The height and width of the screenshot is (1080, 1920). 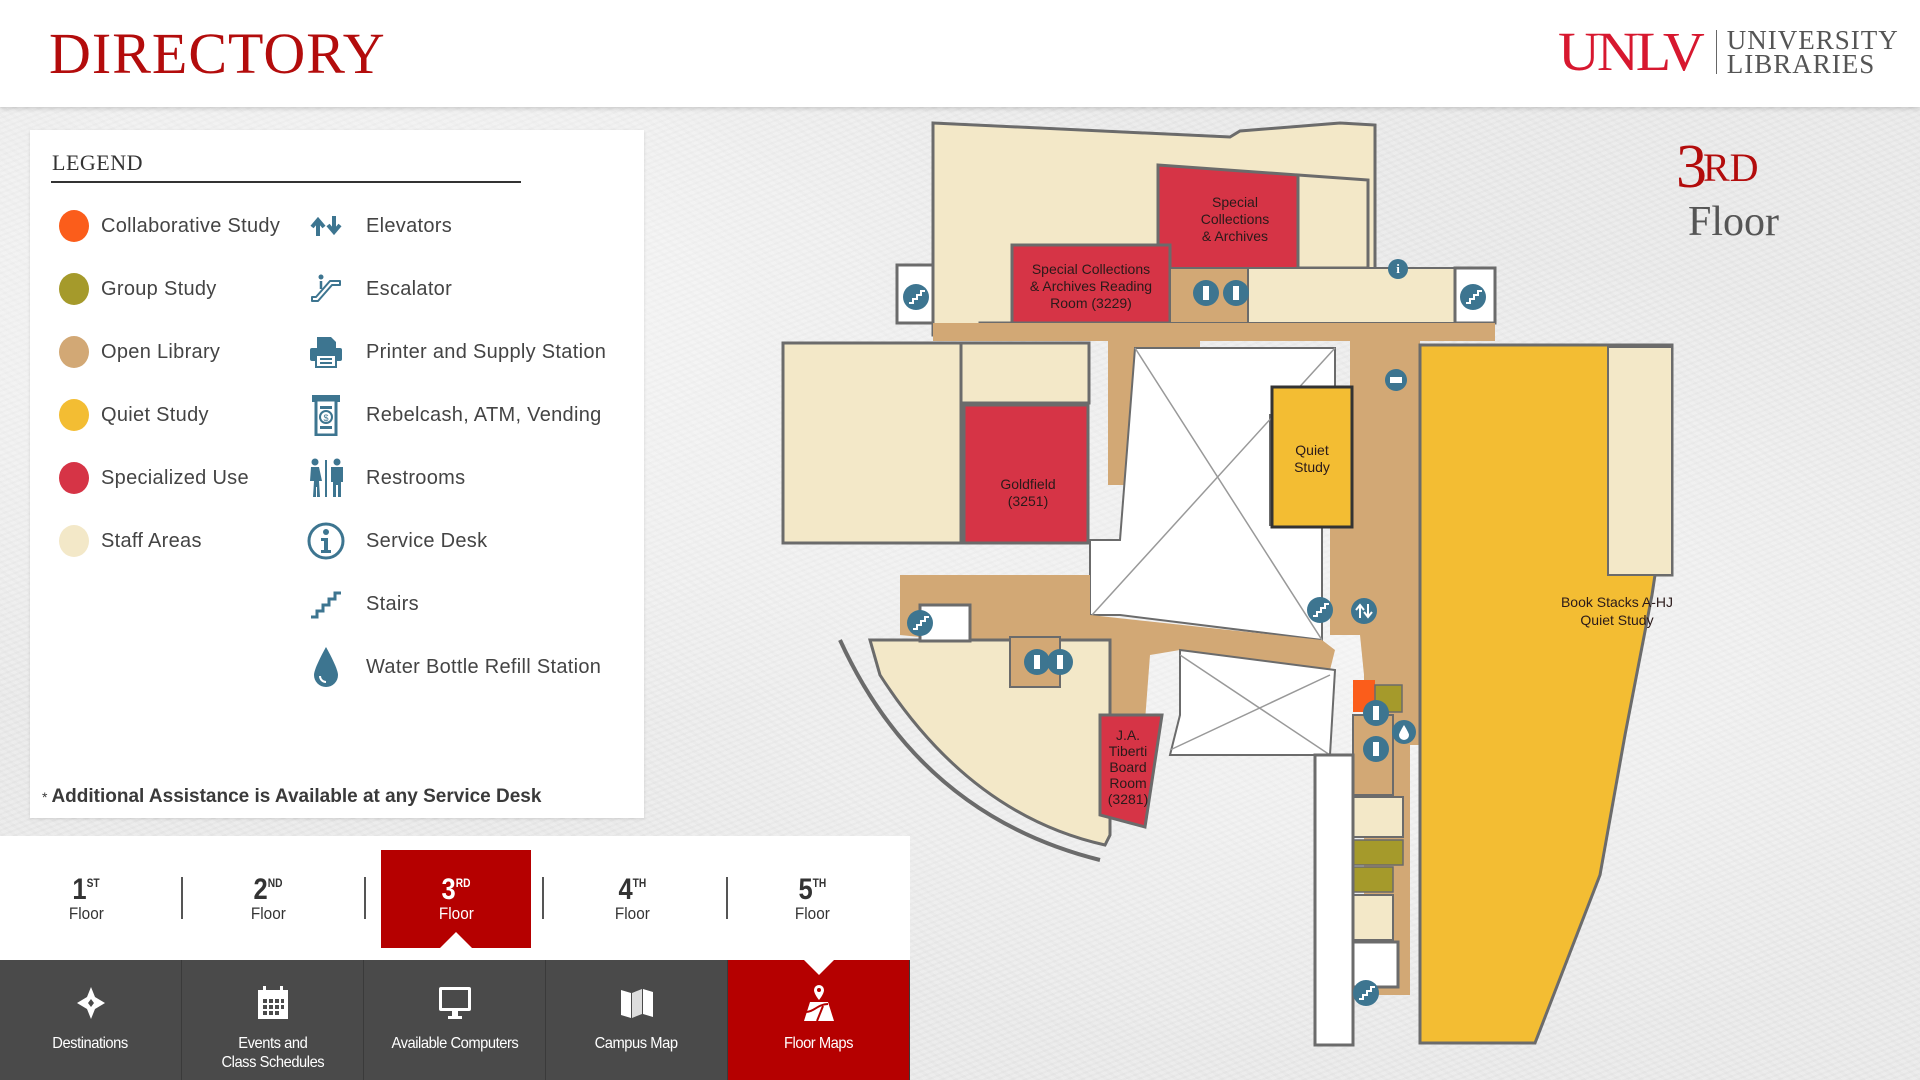 What do you see at coordinates (920, 623) in the screenshot?
I see `map-marker-stairs-sw` at bounding box center [920, 623].